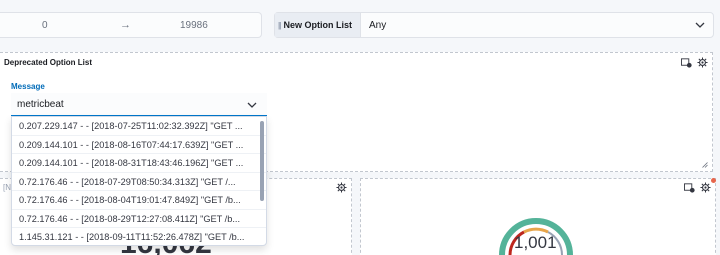  I want to click on options-list-label: || New Option List, so click(318, 25).